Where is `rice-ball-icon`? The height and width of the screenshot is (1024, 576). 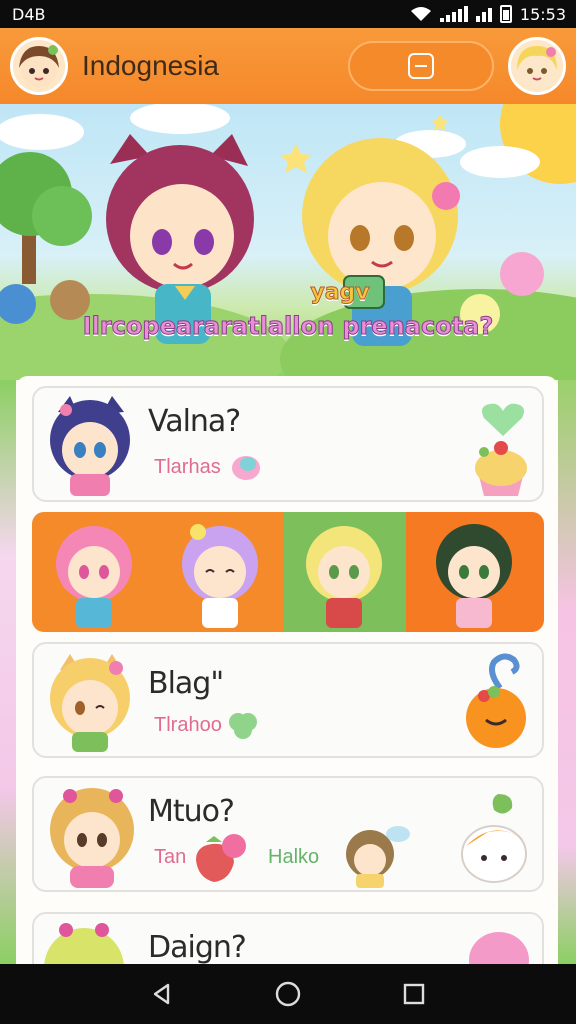
rice-ball-icon is located at coordinates (494, 838).